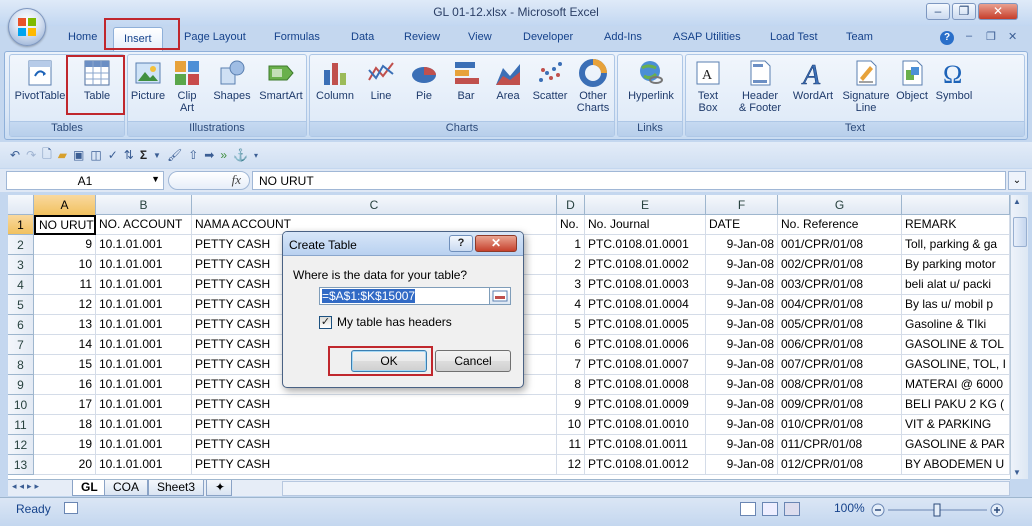 This screenshot has height=526, width=1032. Describe the element at coordinates (473, 361) in the screenshot. I see `cancel-button: Cancel` at that location.